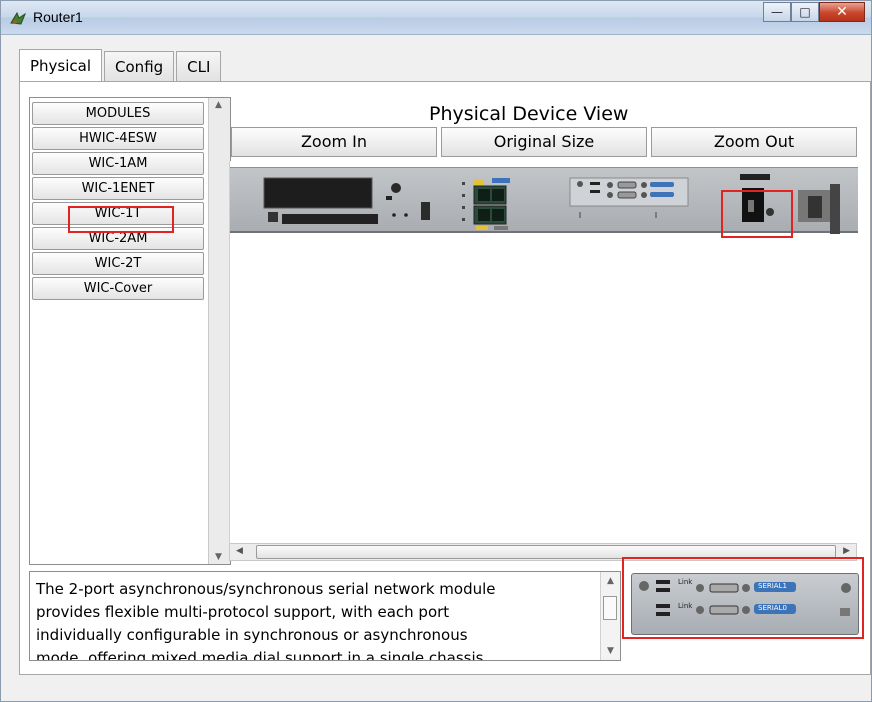  Describe the element at coordinates (118, 113) in the screenshot. I see `module-item-modules: MODULES` at that location.